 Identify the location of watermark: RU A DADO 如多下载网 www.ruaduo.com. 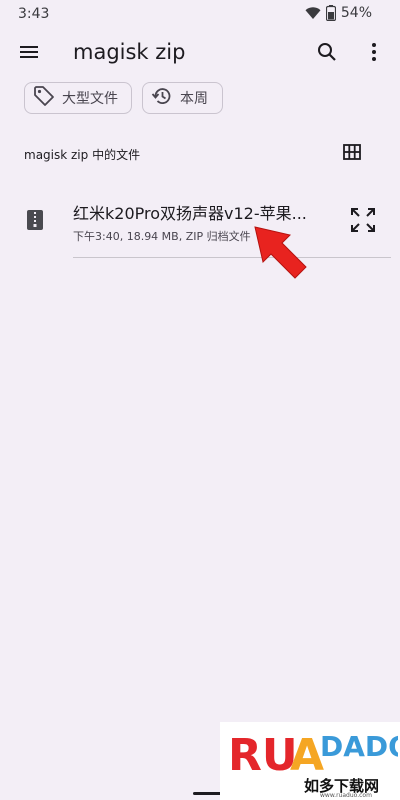
(310, 761).